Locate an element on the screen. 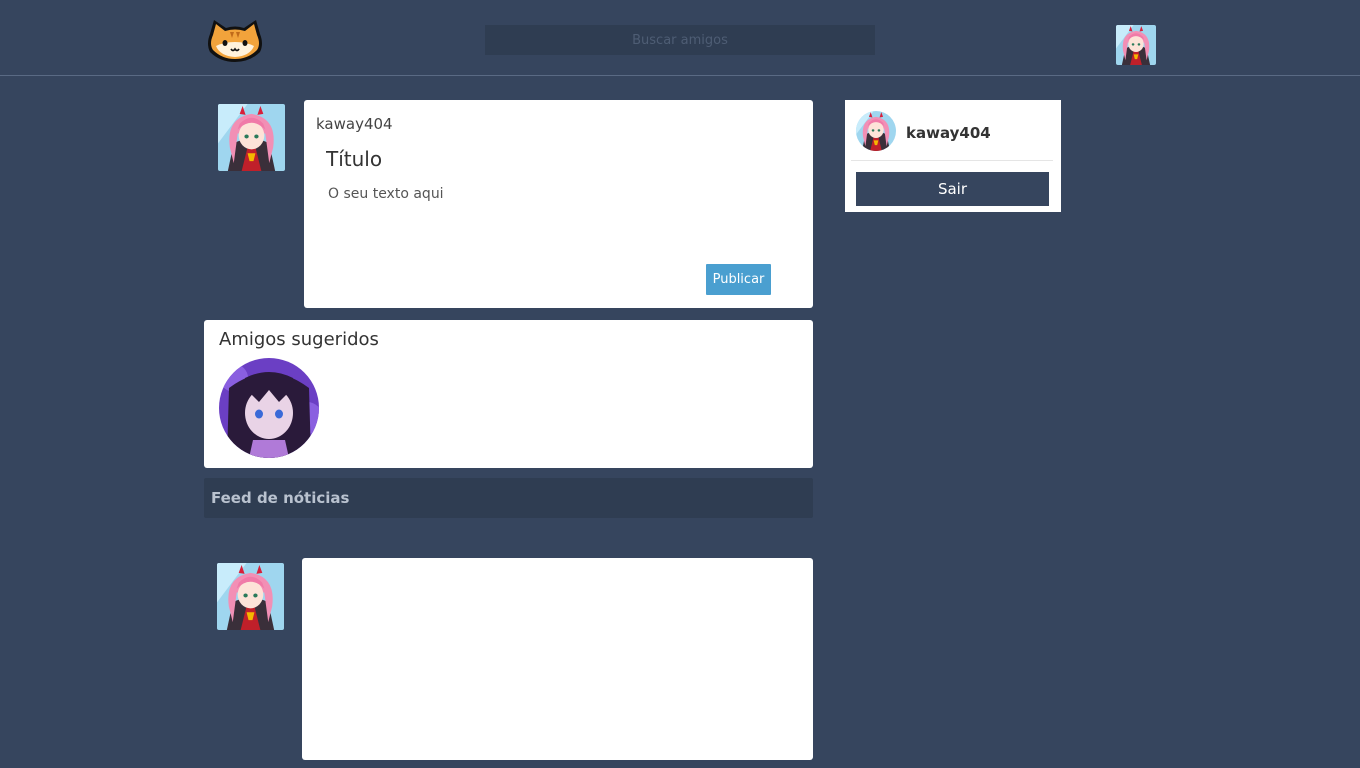  friend-avatar-icon is located at coordinates (269, 408).